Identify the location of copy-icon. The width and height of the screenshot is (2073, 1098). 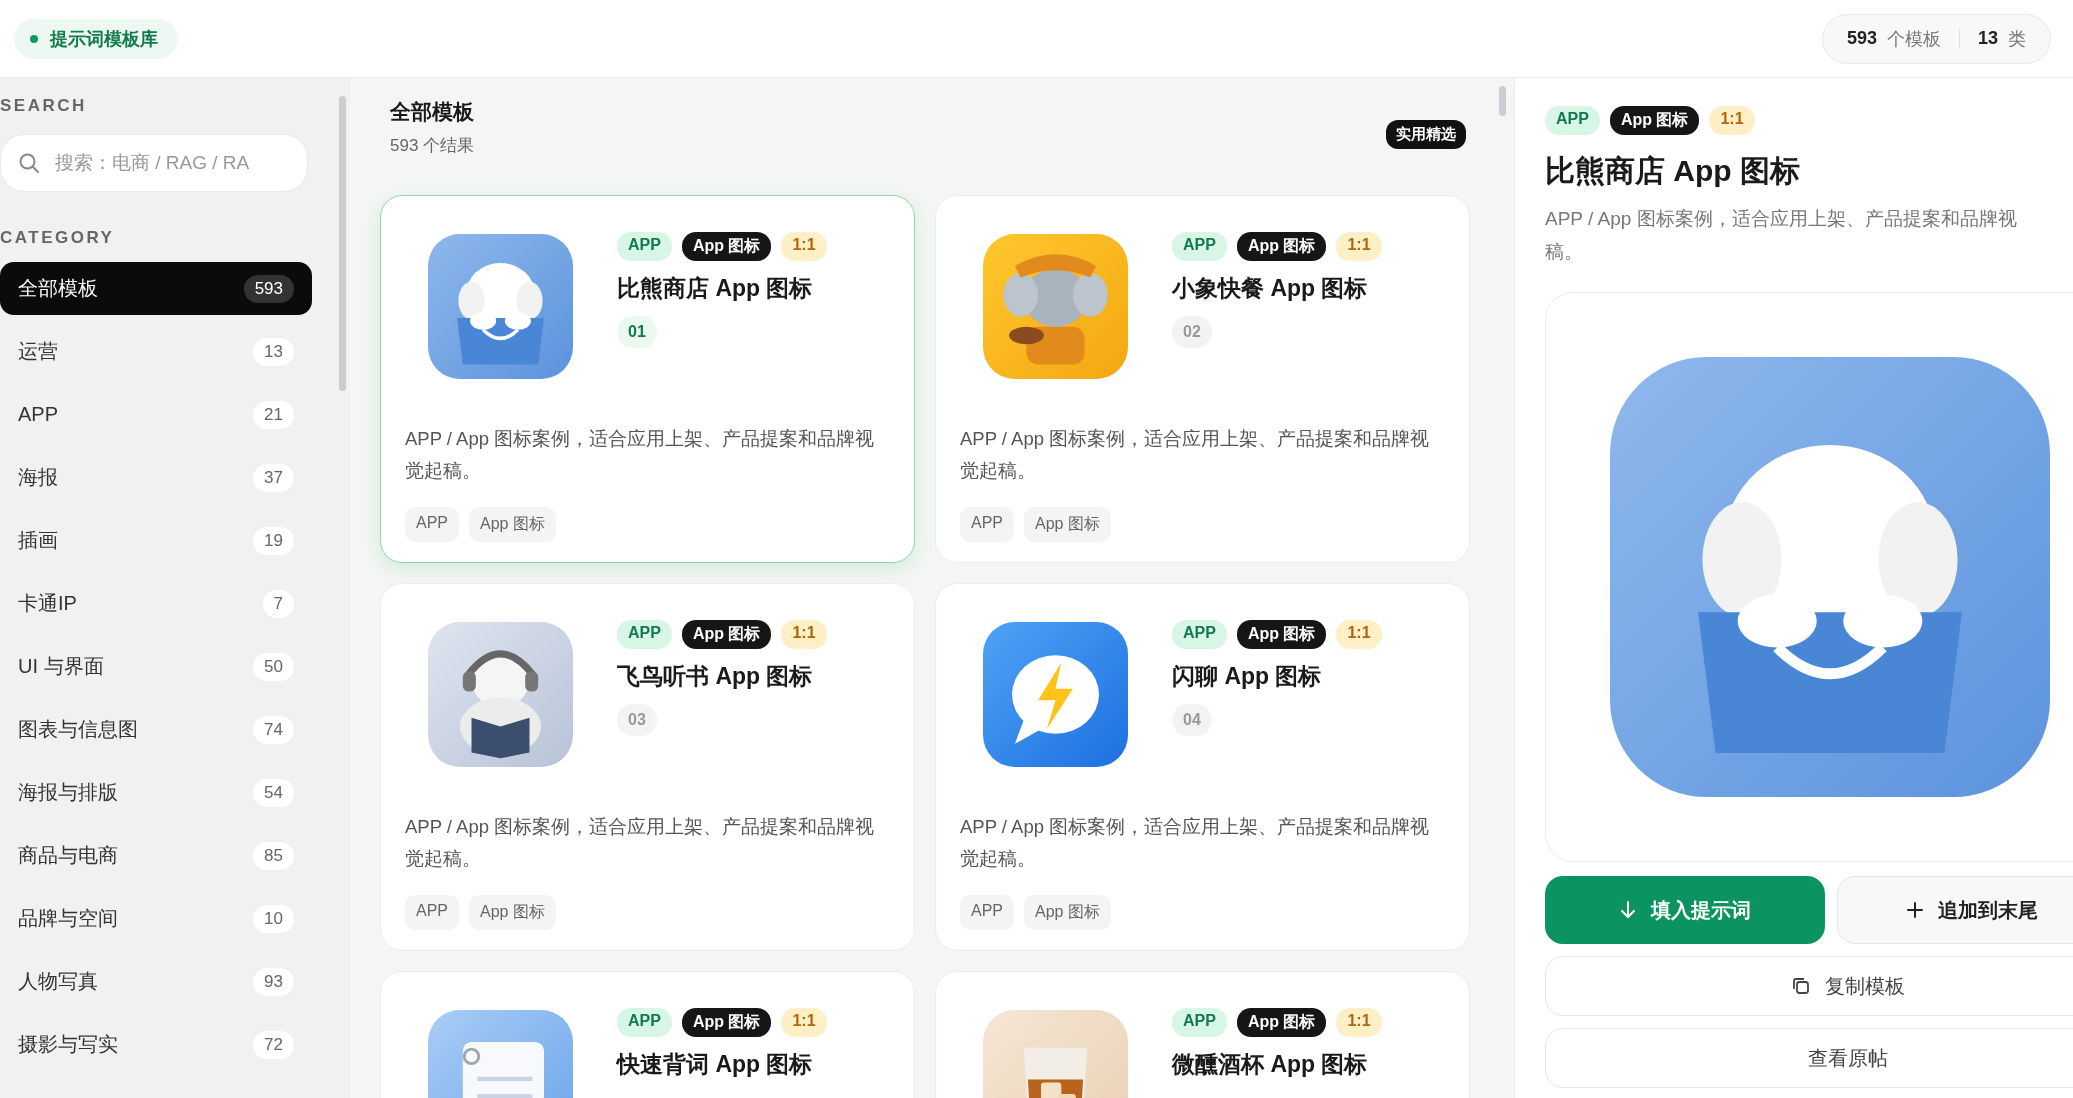
(1801, 986).